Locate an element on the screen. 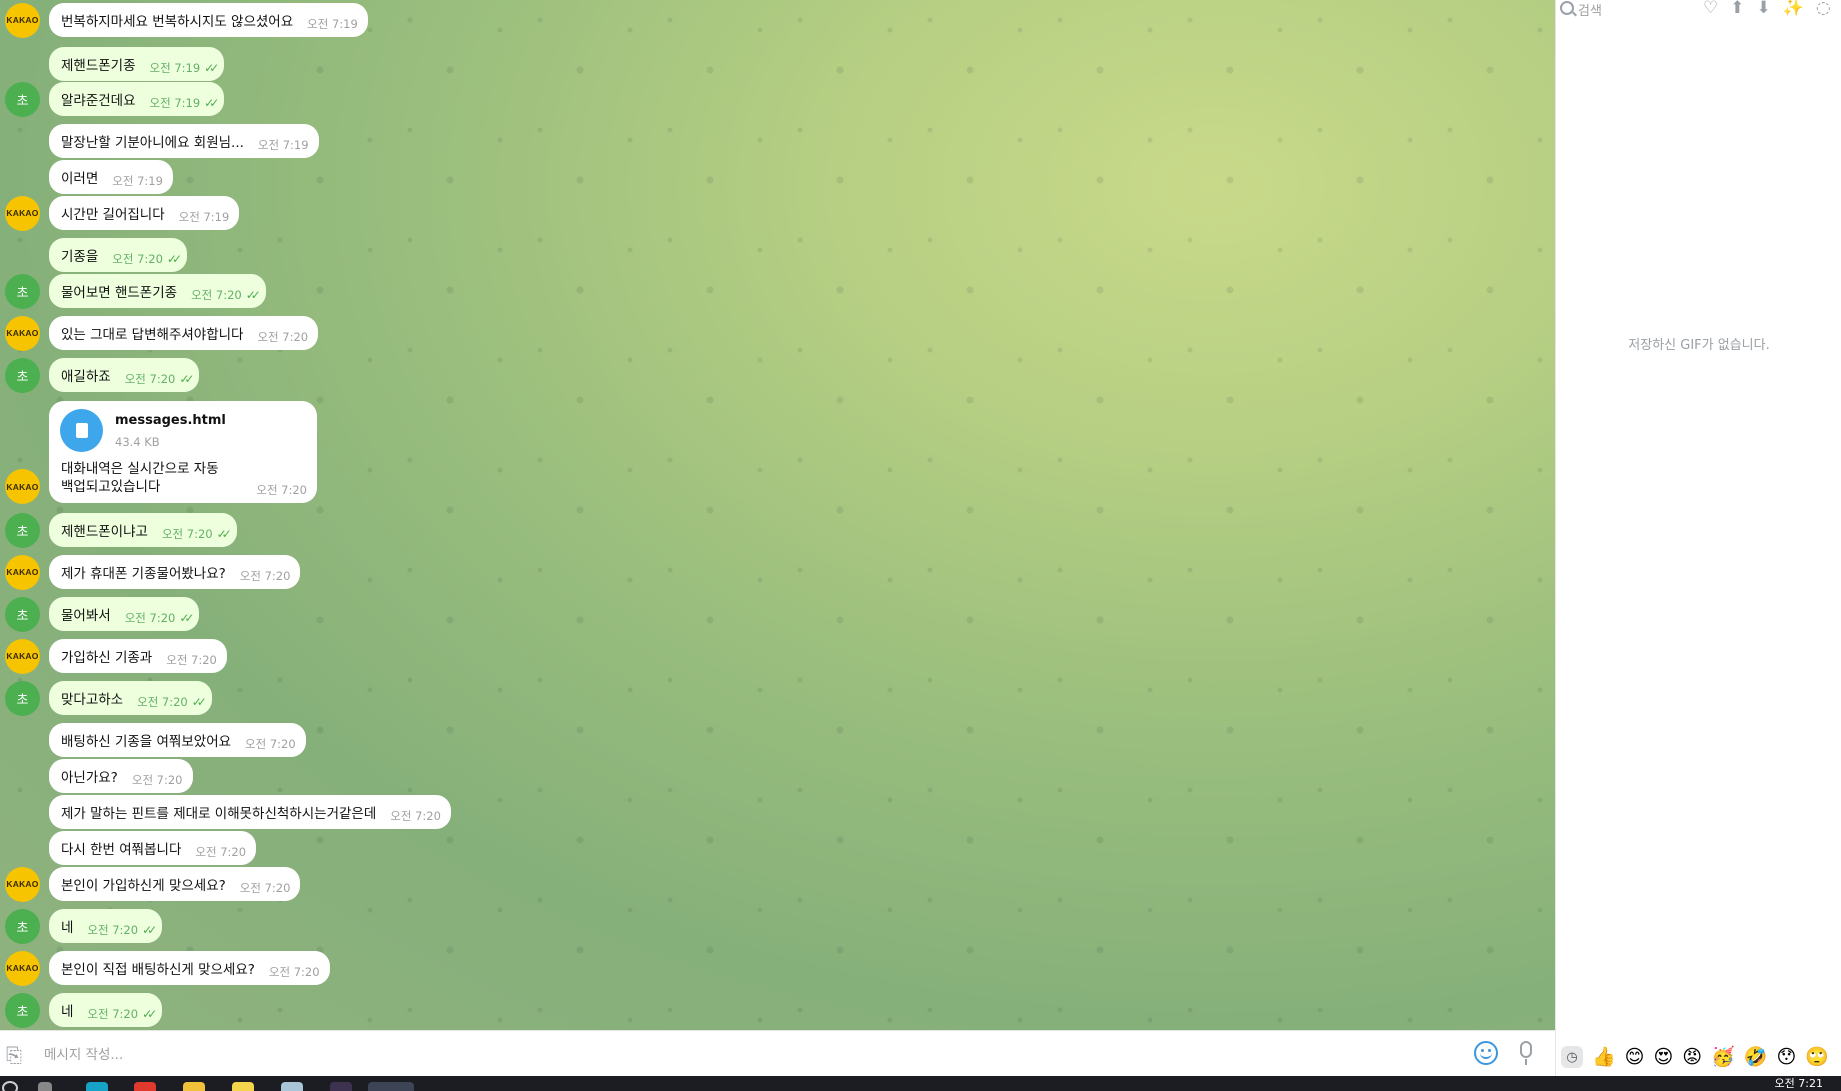 The width and height of the screenshot is (1841, 1091). message-text: 본인이 직접 배팅하신게 맞으세요? is located at coordinates (158, 970).